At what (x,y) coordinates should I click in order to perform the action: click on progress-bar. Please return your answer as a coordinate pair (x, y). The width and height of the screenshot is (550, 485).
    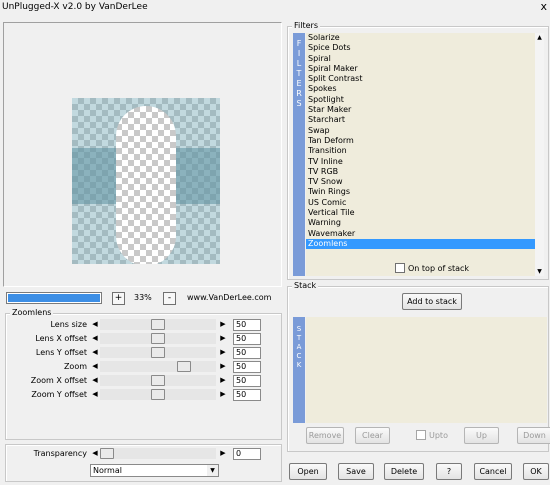
    Looking at the image, I should click on (54, 298).